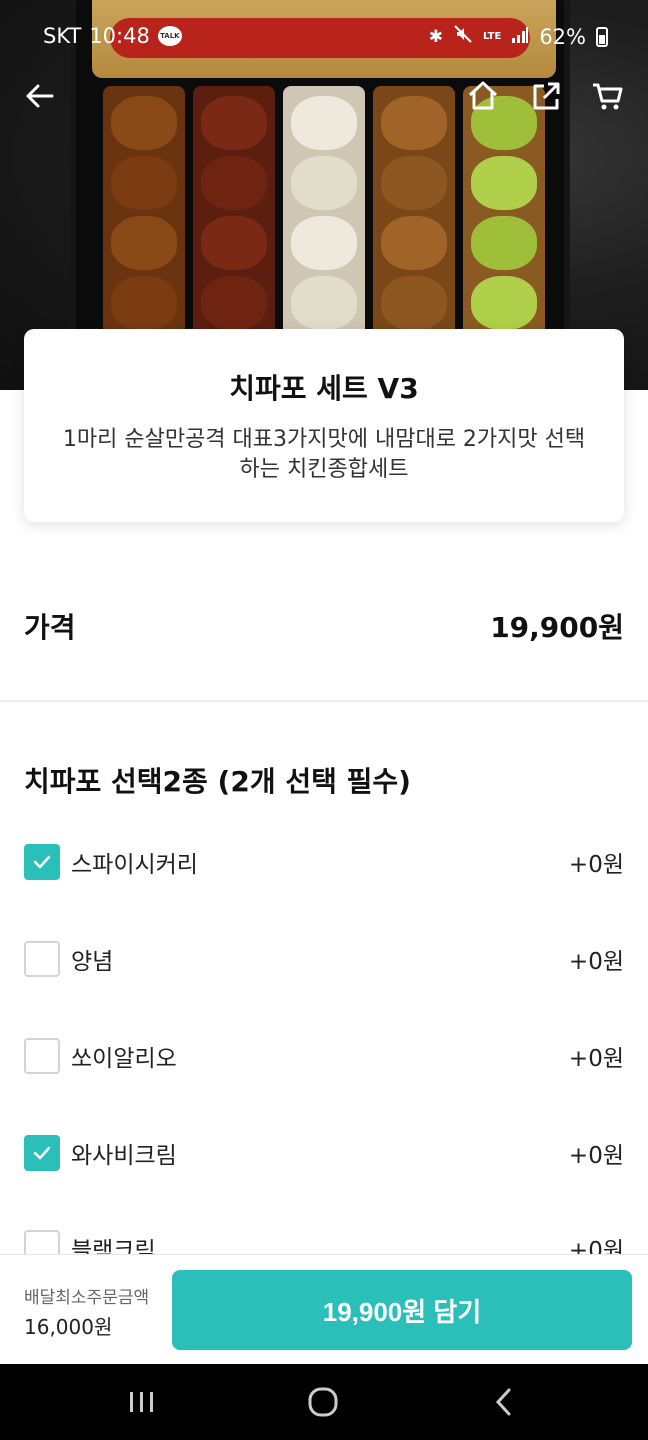  What do you see at coordinates (492, 36) in the screenshot?
I see `network-type: LTE` at bounding box center [492, 36].